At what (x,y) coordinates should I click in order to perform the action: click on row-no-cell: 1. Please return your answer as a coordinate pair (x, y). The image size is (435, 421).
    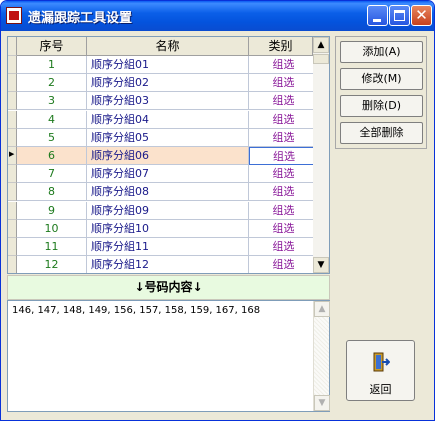
    Looking at the image, I should click on (52, 65).